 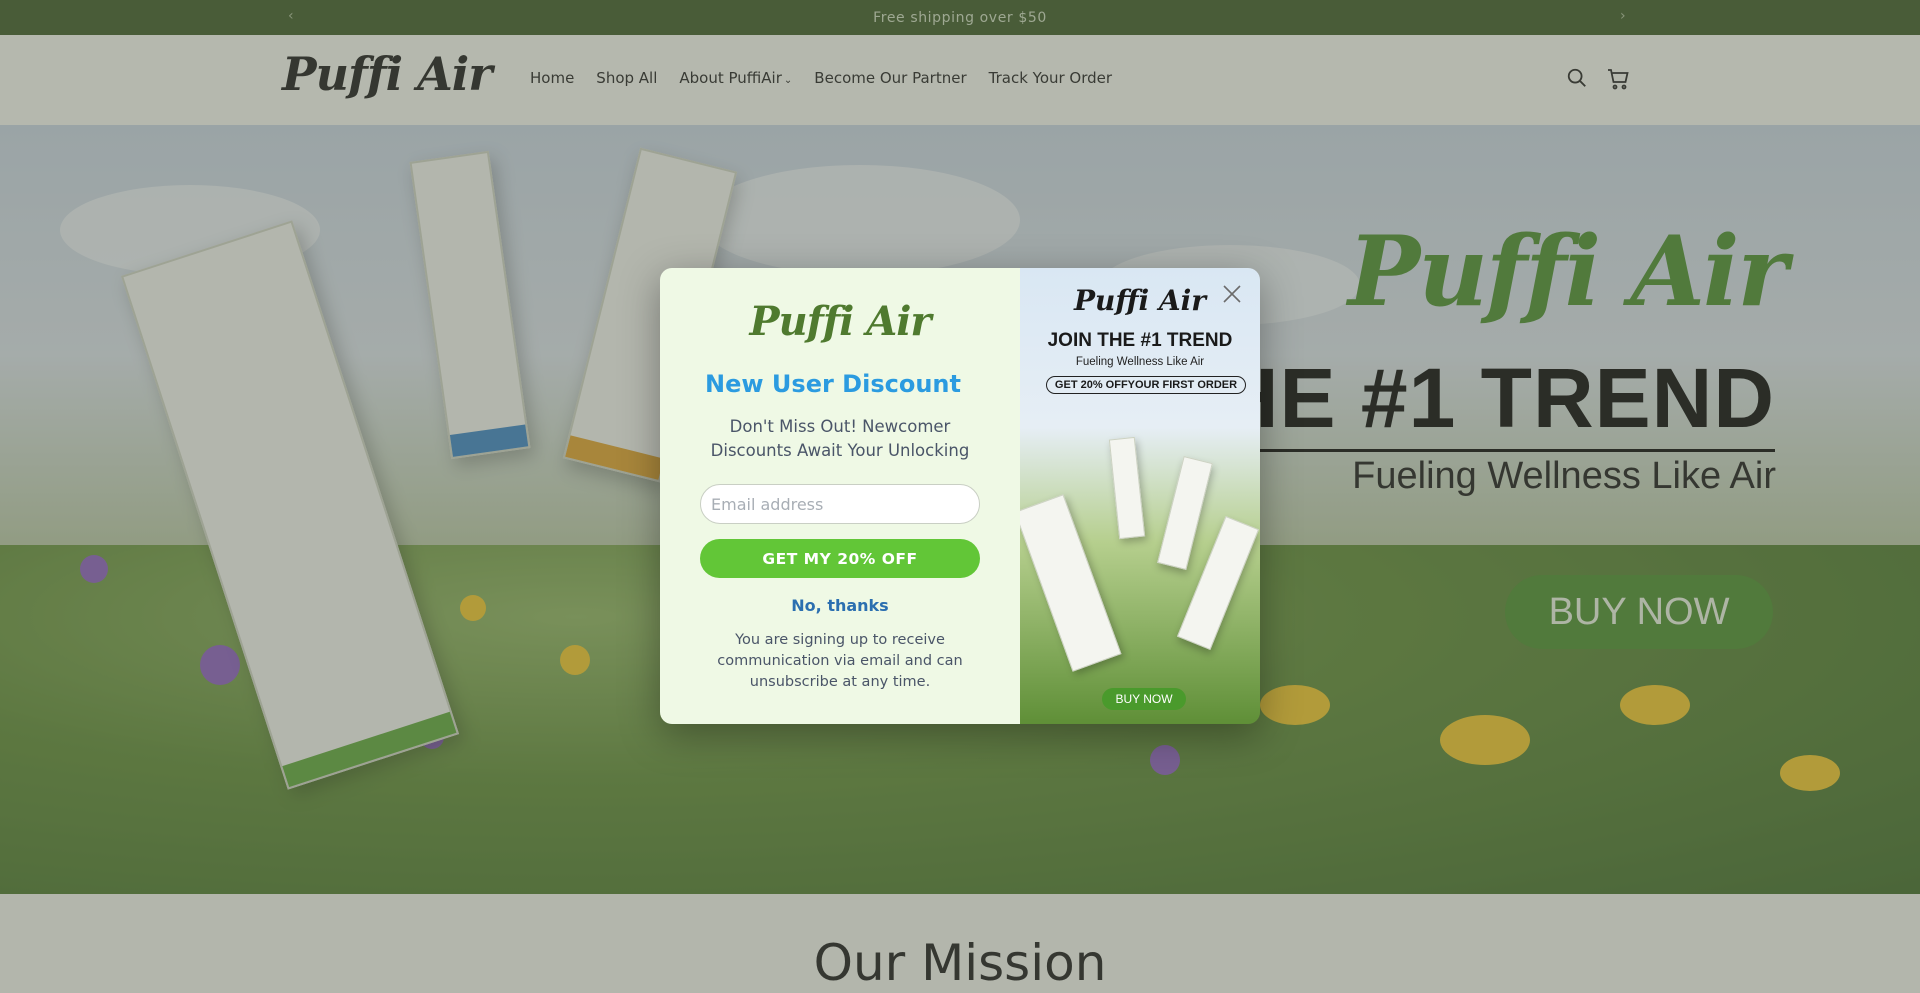 I want to click on promo-subline: Fueling Wellness Like Air, so click(x=1140, y=362).